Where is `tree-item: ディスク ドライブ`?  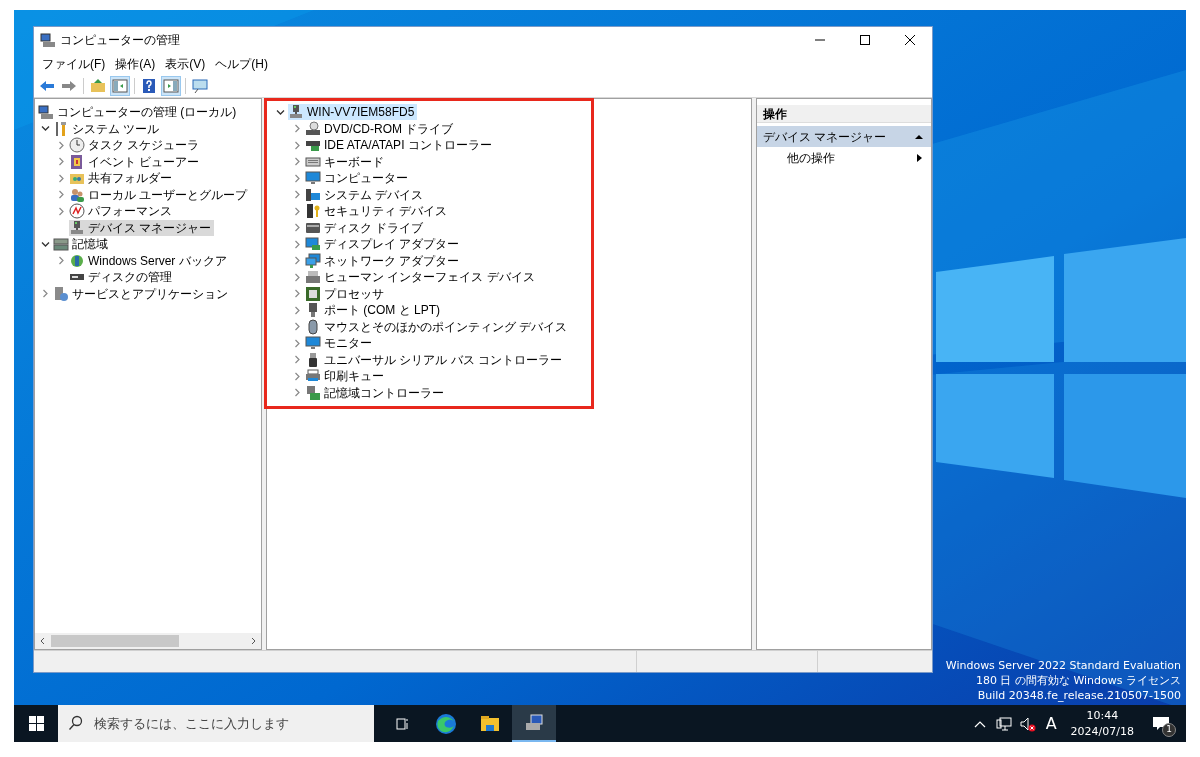 tree-item: ディスク ドライブ is located at coordinates (364, 227).